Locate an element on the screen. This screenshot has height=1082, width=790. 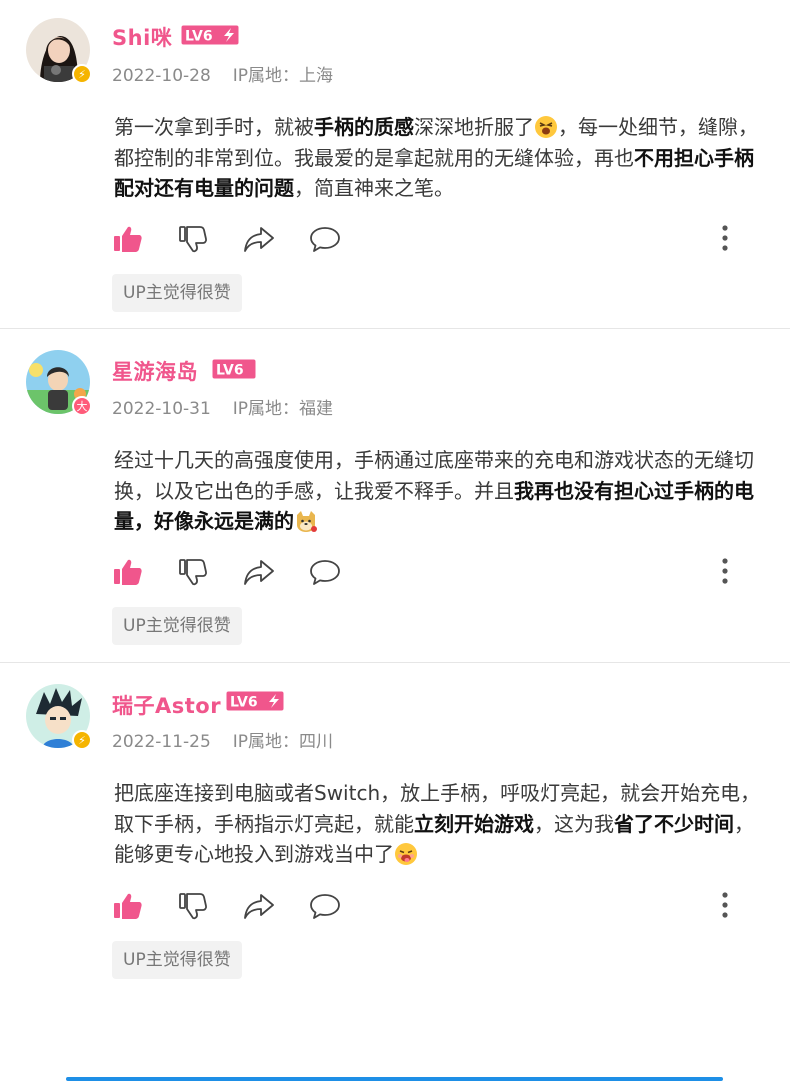
comment-date: 2022-10-31 is located at coordinates (161, 409).